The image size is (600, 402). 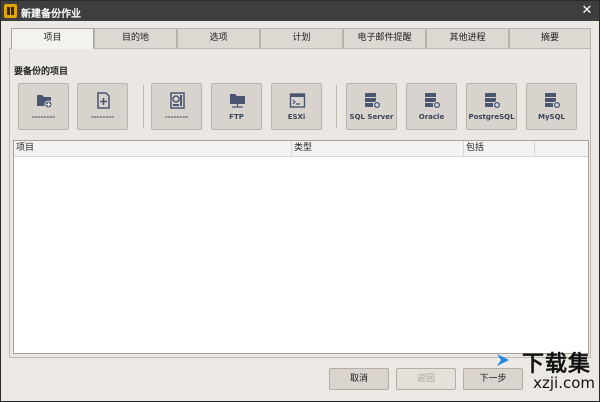 I want to click on tab-other-processes: 其他进程, so click(x=467, y=38).